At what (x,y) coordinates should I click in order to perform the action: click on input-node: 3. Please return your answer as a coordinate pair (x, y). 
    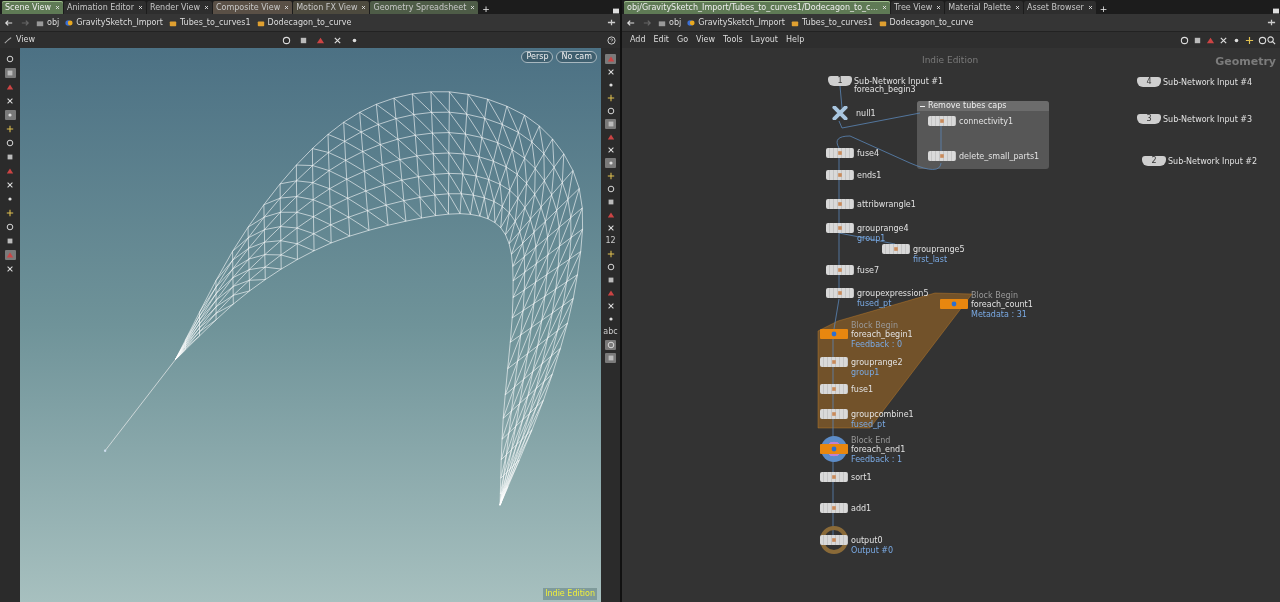
    Looking at the image, I should click on (1149, 119).